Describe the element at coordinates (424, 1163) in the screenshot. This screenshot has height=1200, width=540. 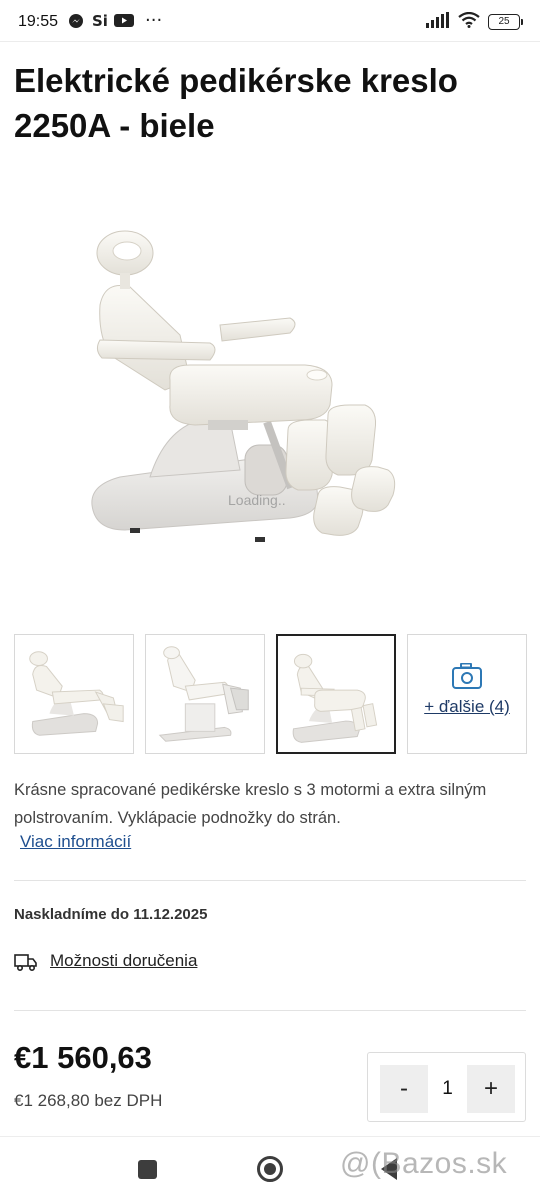
I see `watermark: @(Bazos.sk` at that location.